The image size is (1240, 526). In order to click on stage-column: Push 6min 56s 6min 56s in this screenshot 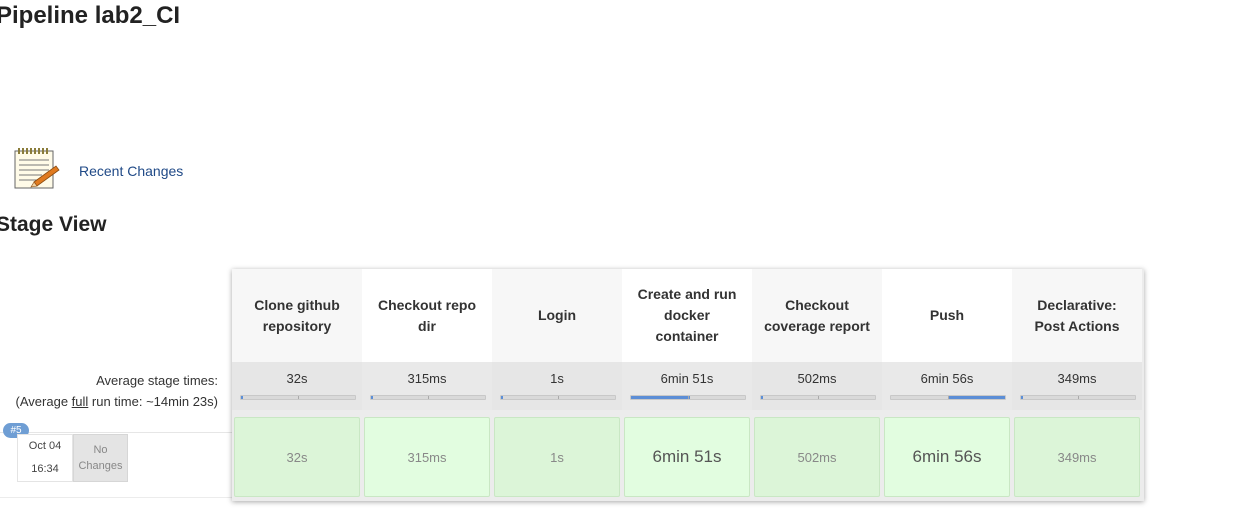, I will do `click(947, 385)`.